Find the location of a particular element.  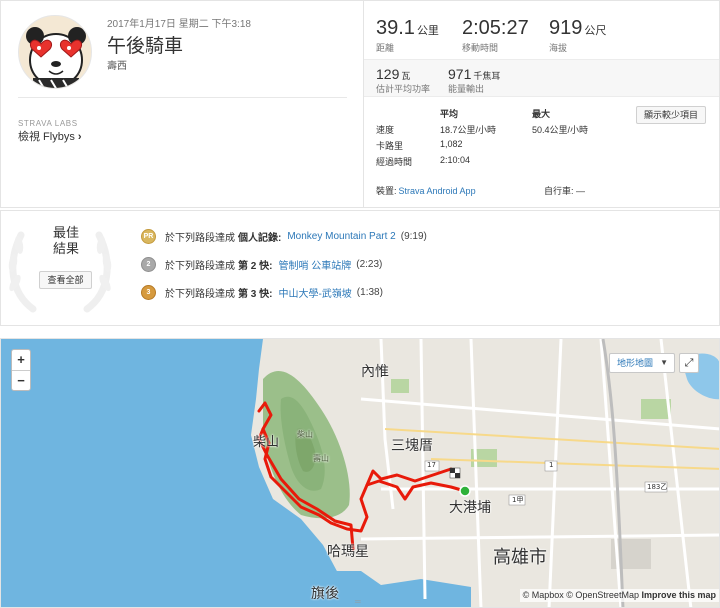

zoom-in-button: + is located at coordinates (21, 360).